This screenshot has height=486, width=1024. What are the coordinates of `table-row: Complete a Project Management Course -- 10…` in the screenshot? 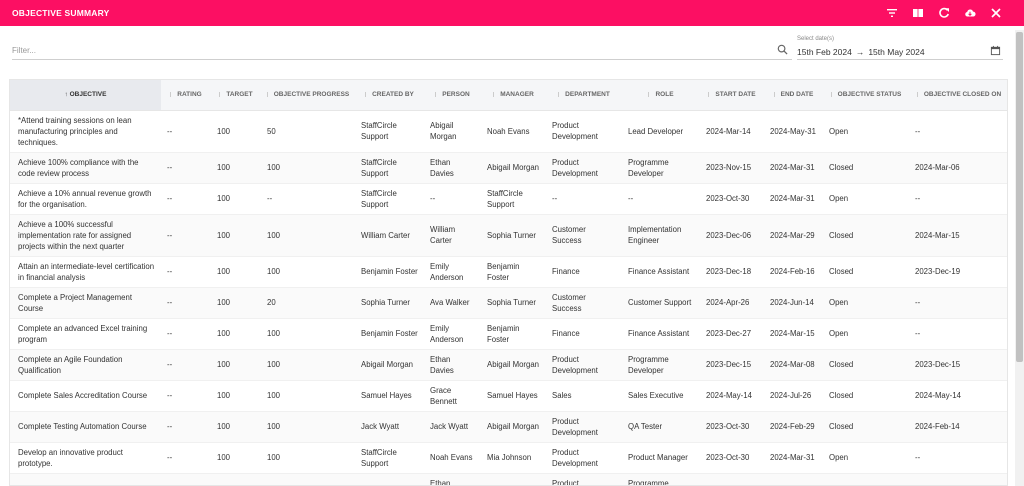 It's located at (508, 303).